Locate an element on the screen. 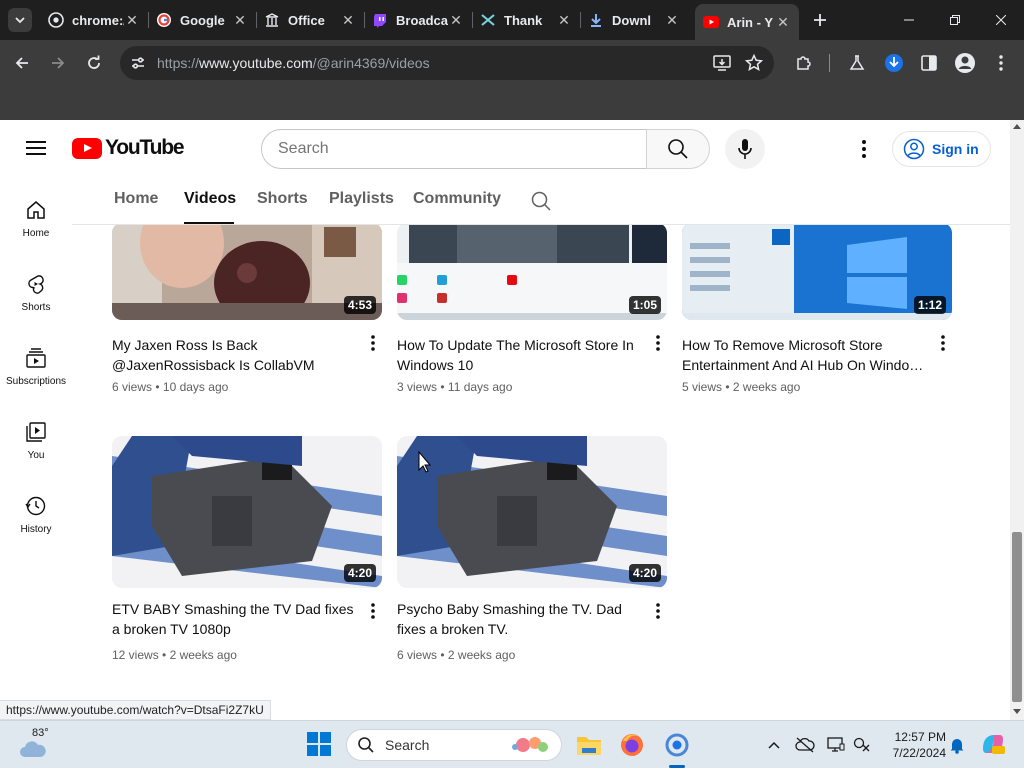  search-input is located at coordinates (454, 149).